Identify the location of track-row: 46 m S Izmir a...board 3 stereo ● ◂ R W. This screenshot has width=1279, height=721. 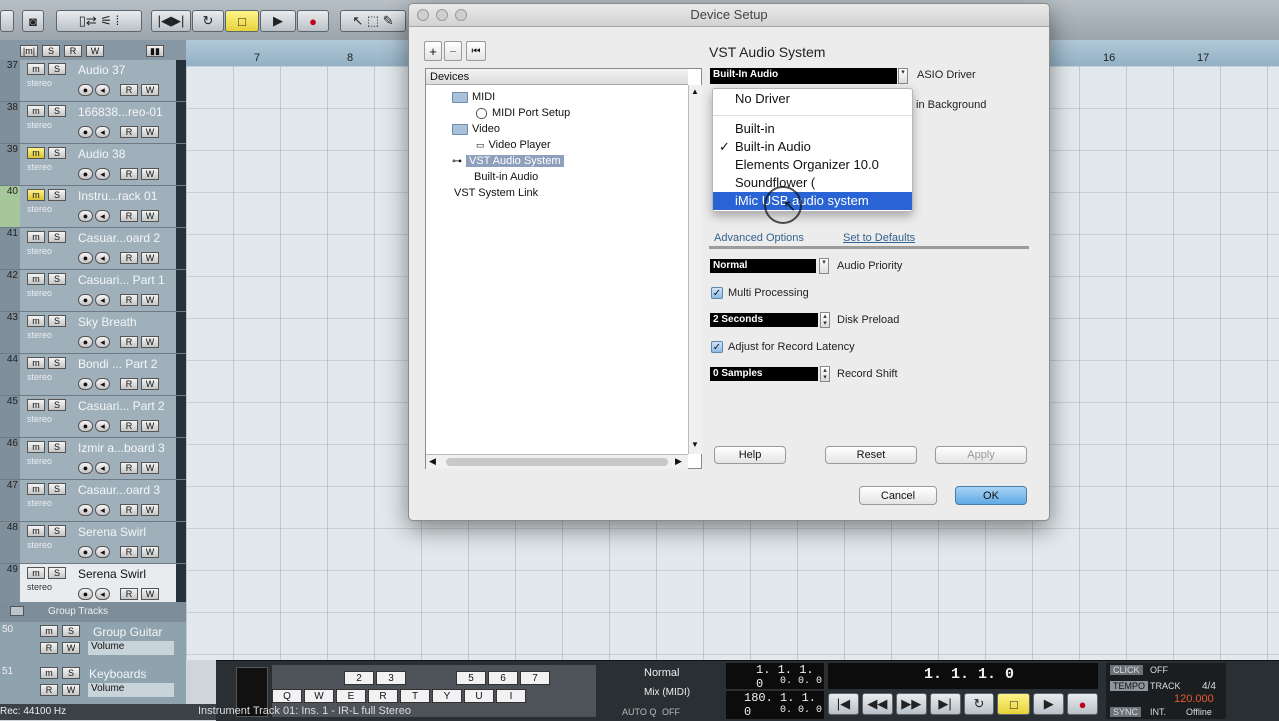
(93, 459).